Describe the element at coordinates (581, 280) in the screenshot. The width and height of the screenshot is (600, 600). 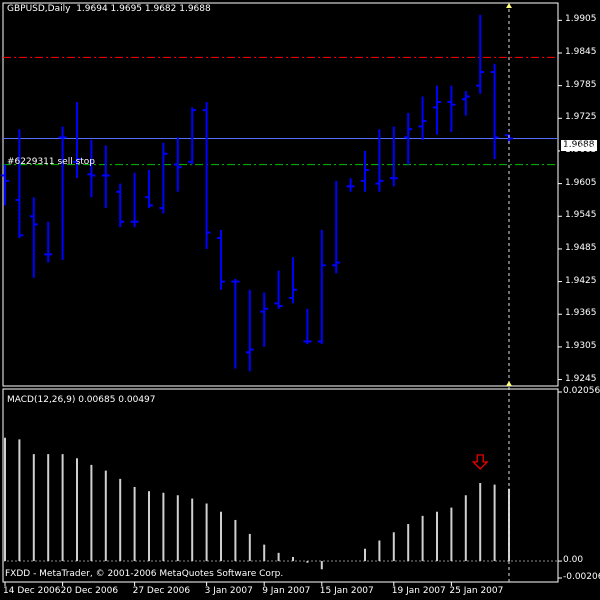
I see `price-axis-label: 1.9425` at that location.